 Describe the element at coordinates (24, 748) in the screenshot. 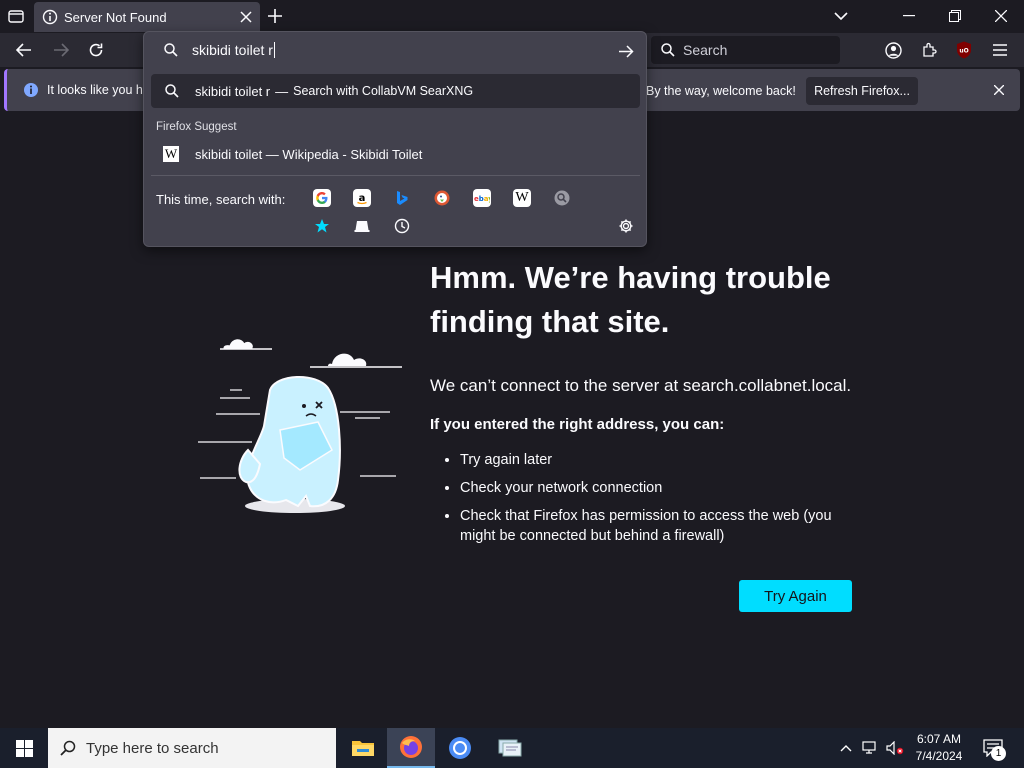

I see `windows-start-icon` at that location.